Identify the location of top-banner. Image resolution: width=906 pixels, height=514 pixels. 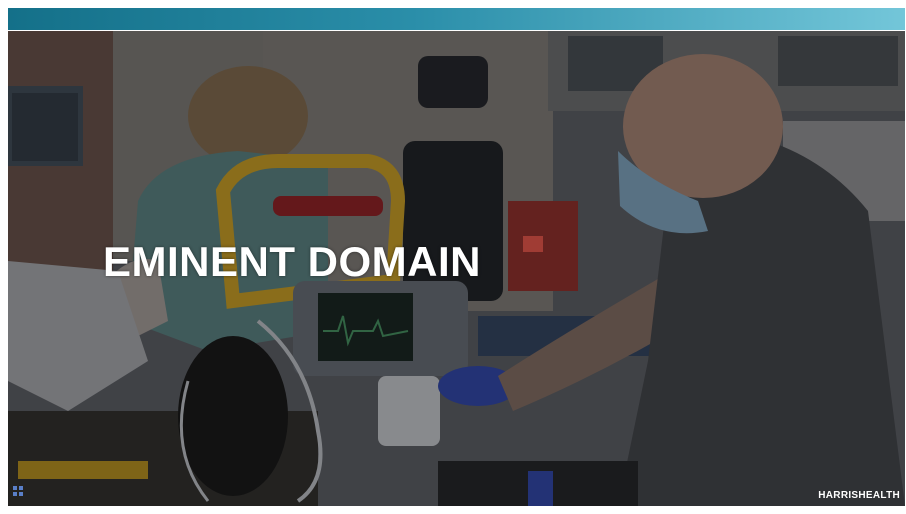
(456, 19).